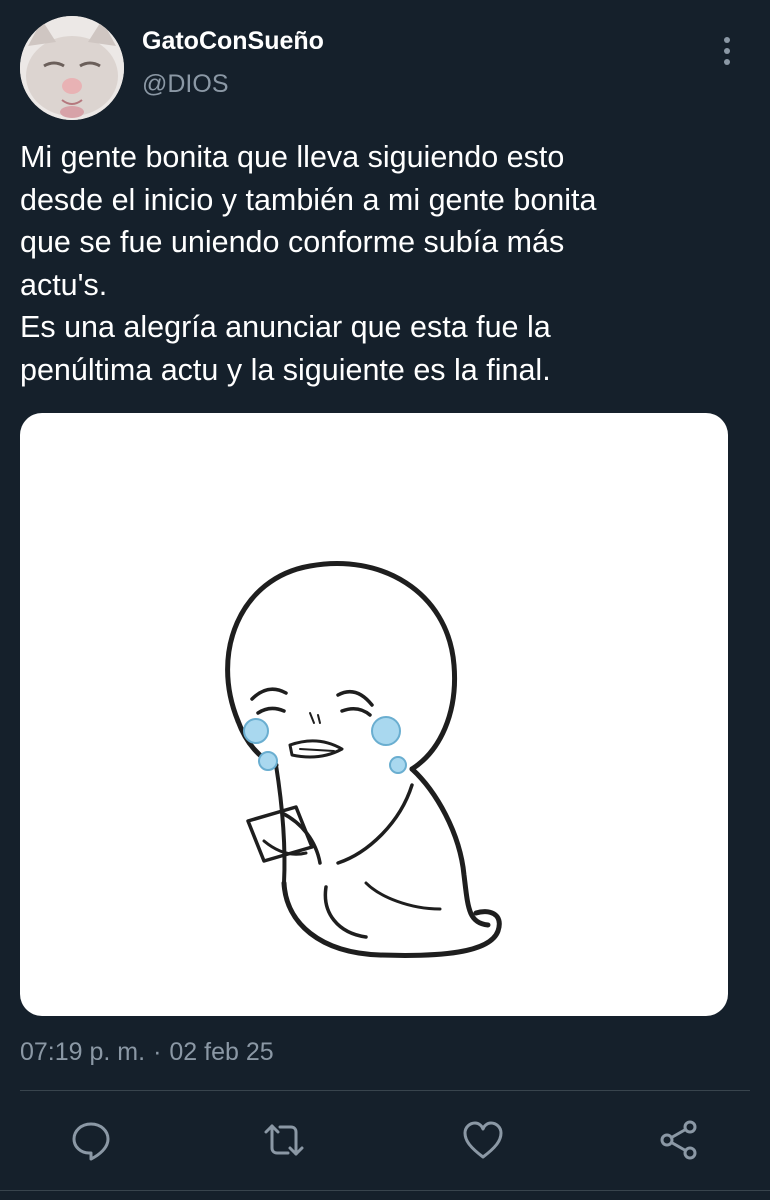 The image size is (770, 1200). Describe the element at coordinates (233, 41) in the screenshot. I see `author-display-name: GatoConSueño` at that location.